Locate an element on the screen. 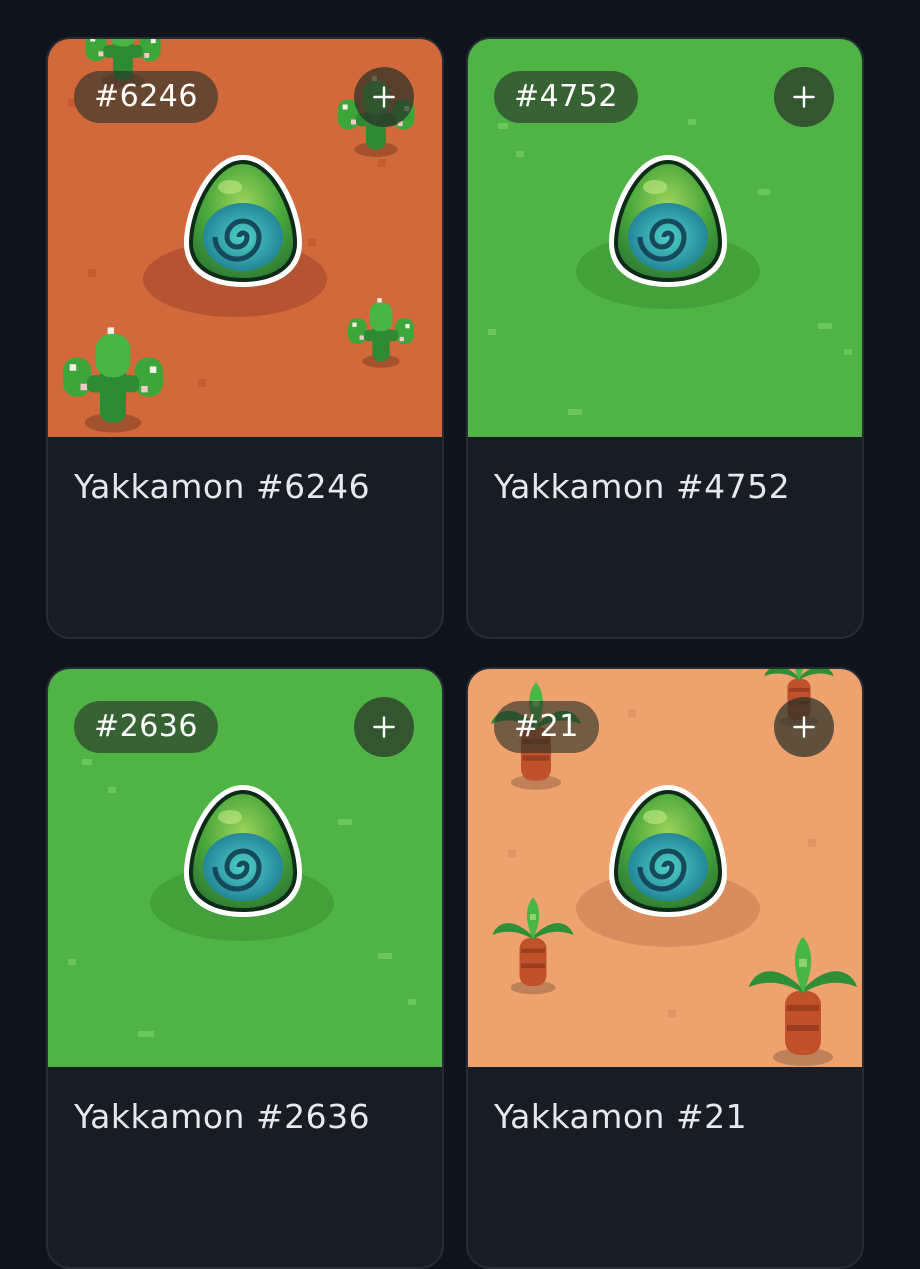 Image resolution: width=920 pixels, height=1269 pixels. nft-name: Yakkamon #21 is located at coordinates (621, 1116).